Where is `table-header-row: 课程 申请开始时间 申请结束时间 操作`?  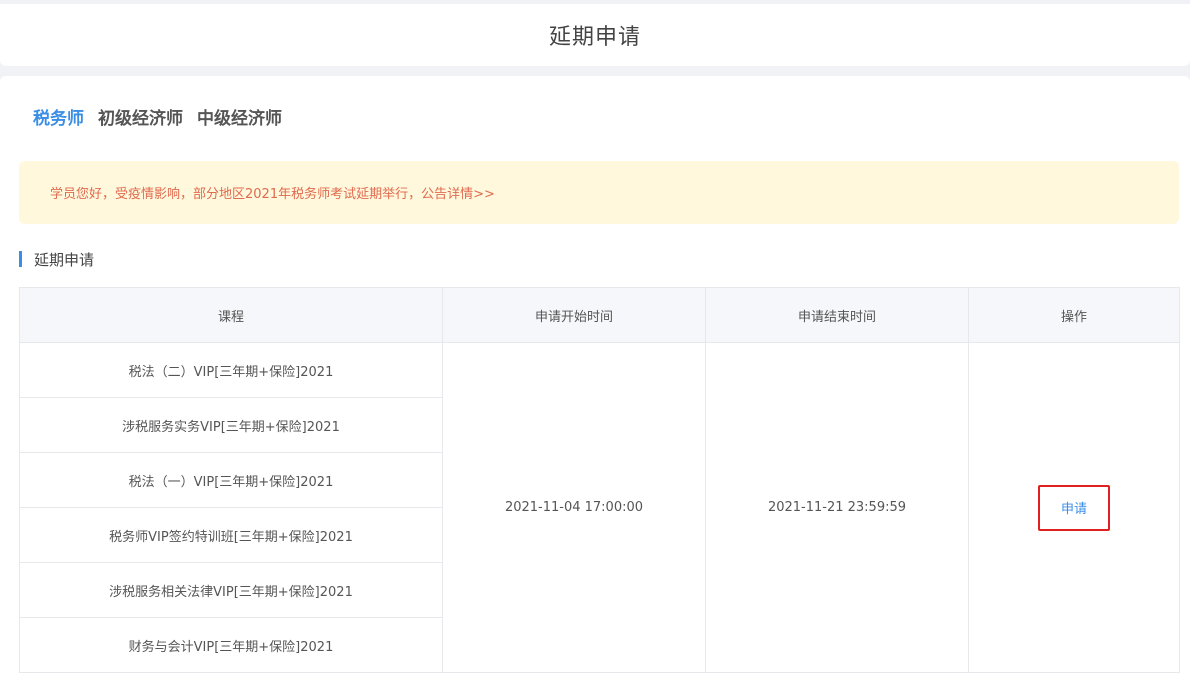 table-header-row: 课程 申请开始时间 申请结束时间 操作 is located at coordinates (599, 315).